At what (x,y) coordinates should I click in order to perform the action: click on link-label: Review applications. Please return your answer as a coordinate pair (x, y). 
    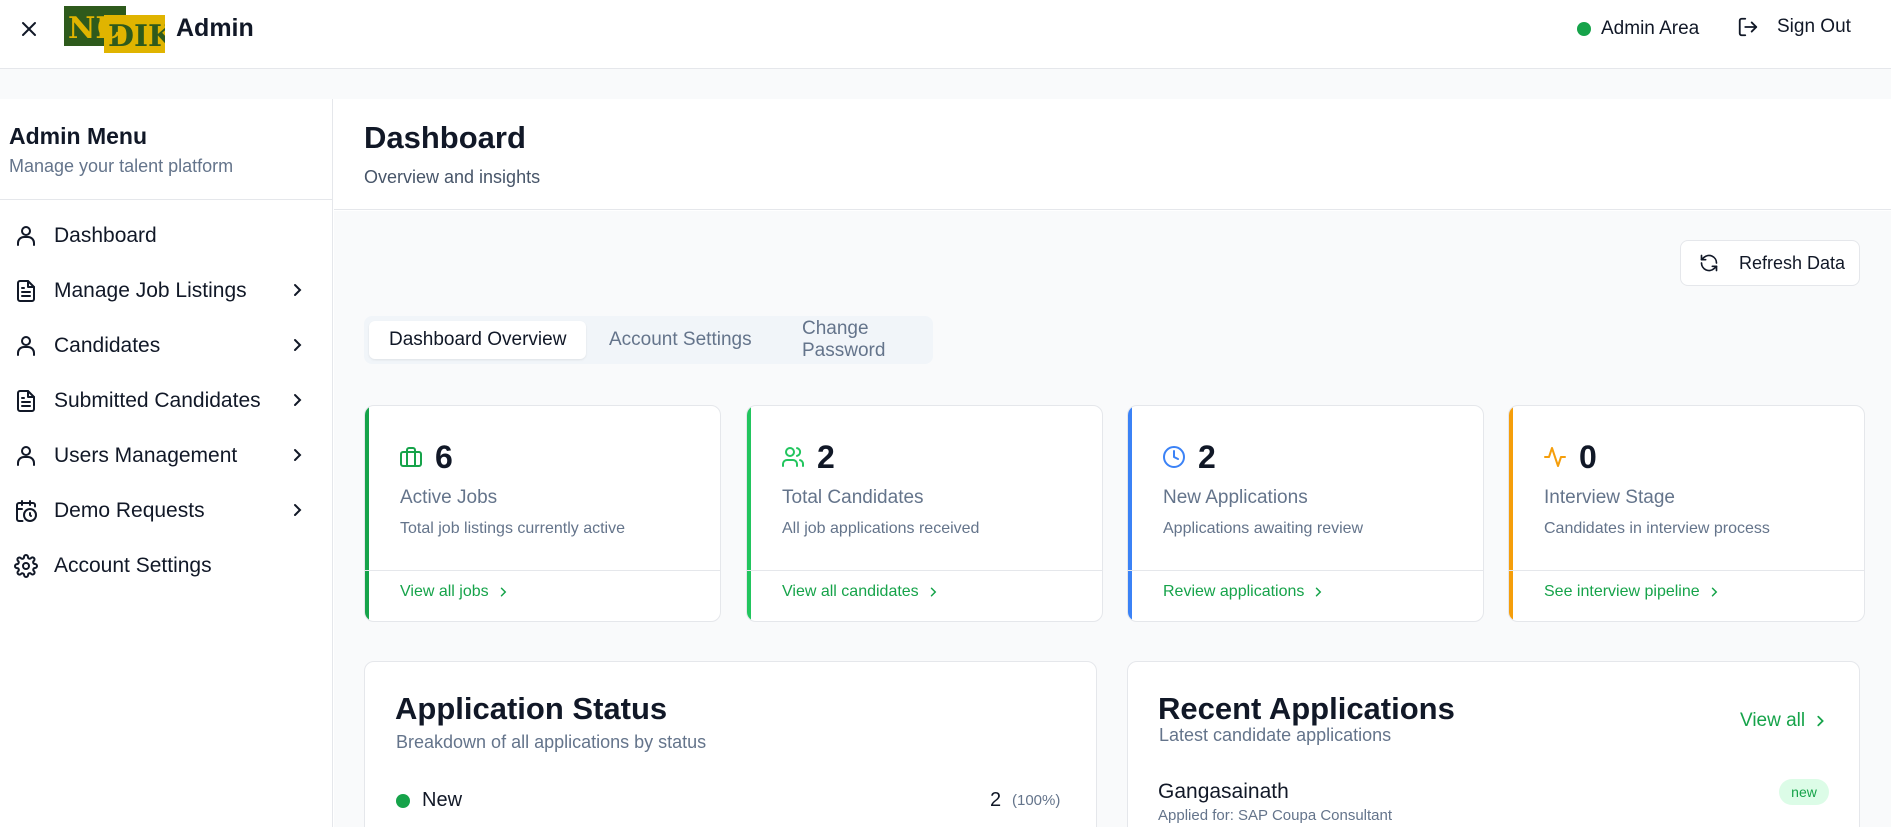
    Looking at the image, I should click on (1234, 591).